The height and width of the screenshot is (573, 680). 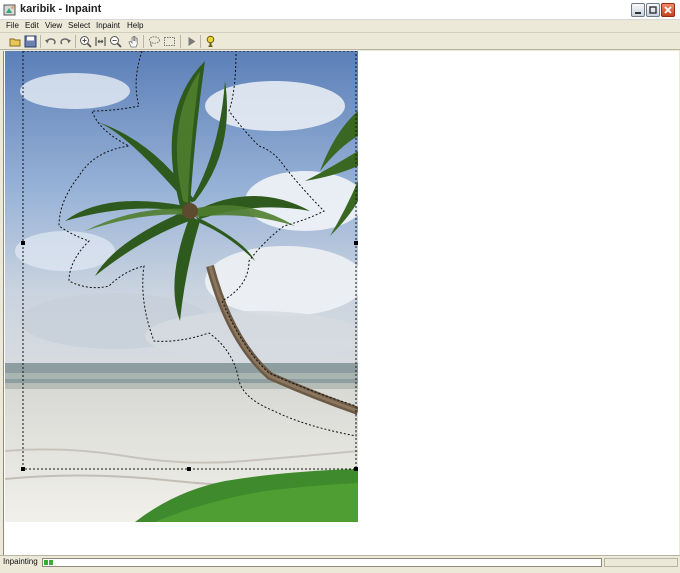 What do you see at coordinates (10, 10) in the screenshot?
I see `app-icon` at bounding box center [10, 10].